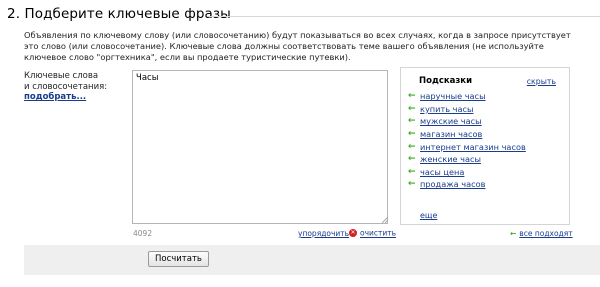 The height and width of the screenshot is (287, 600). I want to click on hints-title: Подсказки, so click(446, 81).